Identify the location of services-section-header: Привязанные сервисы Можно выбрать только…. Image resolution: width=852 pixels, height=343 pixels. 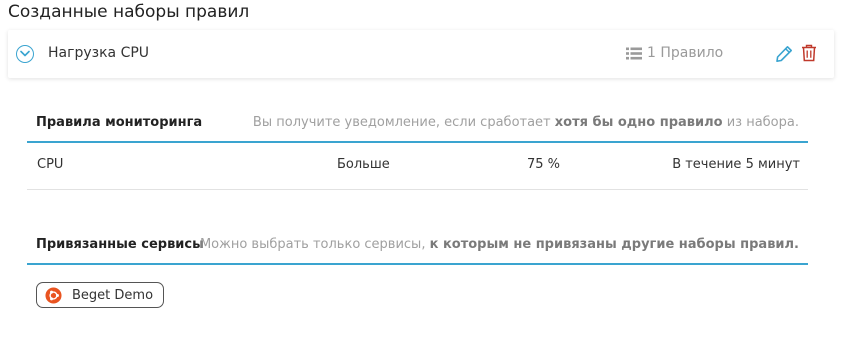
(417, 245).